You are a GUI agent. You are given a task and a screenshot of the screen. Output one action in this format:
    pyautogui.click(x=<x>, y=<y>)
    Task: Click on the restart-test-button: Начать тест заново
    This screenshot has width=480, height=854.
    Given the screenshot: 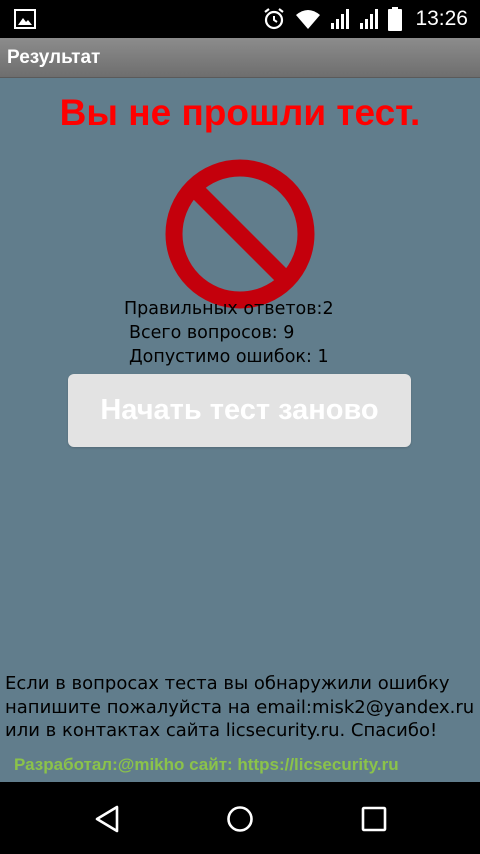 What is the action you would take?
    pyautogui.click(x=239, y=410)
    